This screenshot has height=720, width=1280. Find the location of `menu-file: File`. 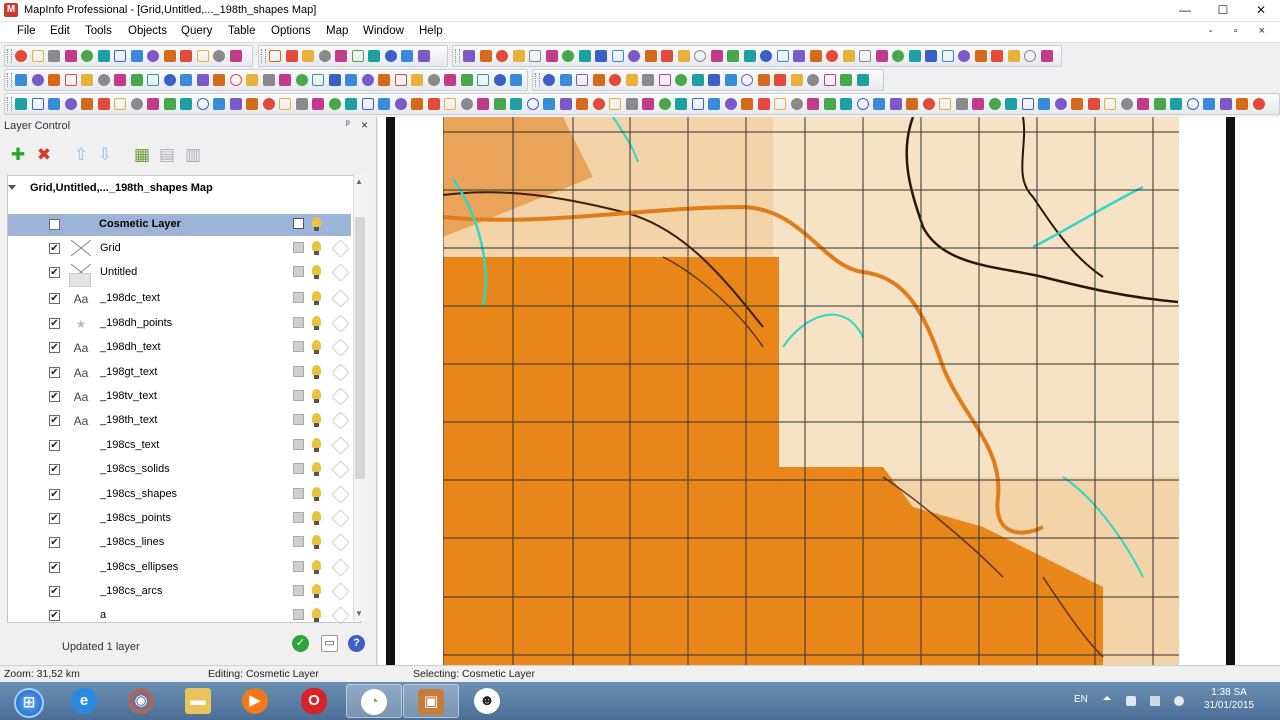

menu-file: File is located at coordinates (26, 31).